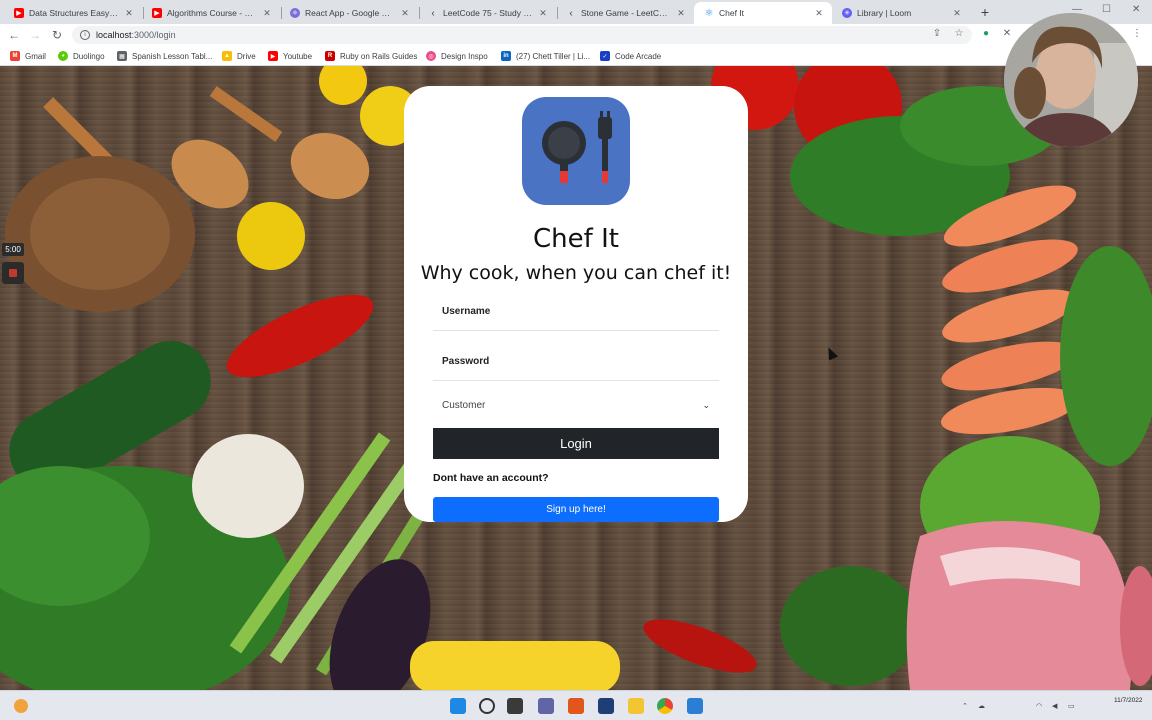 This screenshot has height=720, width=1152. Describe the element at coordinates (985, 12) in the screenshot. I see `new-tab-button: +` at that location.